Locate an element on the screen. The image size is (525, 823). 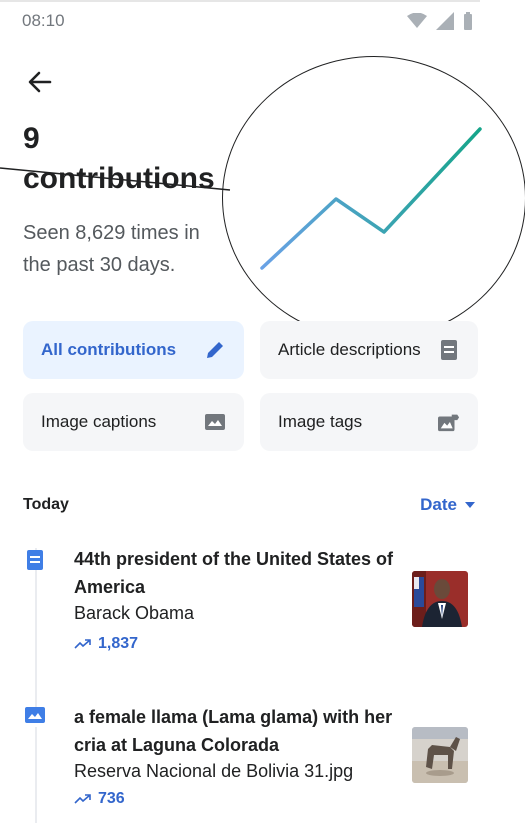
filter-article-descriptions: Article descriptions is located at coordinates (369, 350).